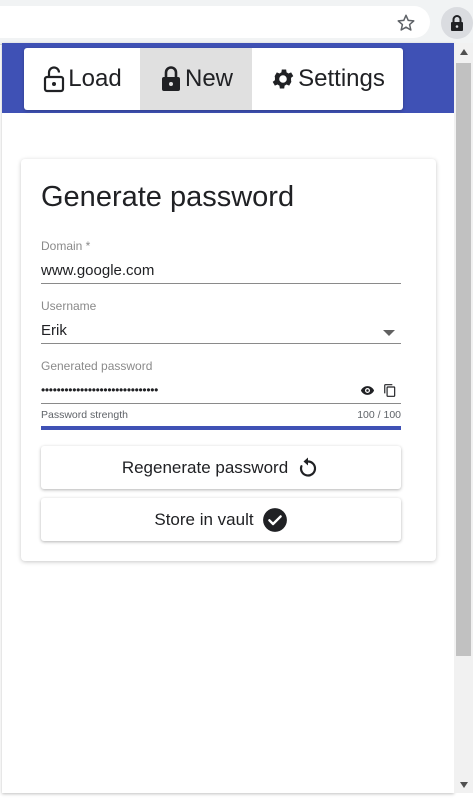 This screenshot has height=799, width=473. What do you see at coordinates (69, 306) in the screenshot?
I see `username-label: Username` at bounding box center [69, 306].